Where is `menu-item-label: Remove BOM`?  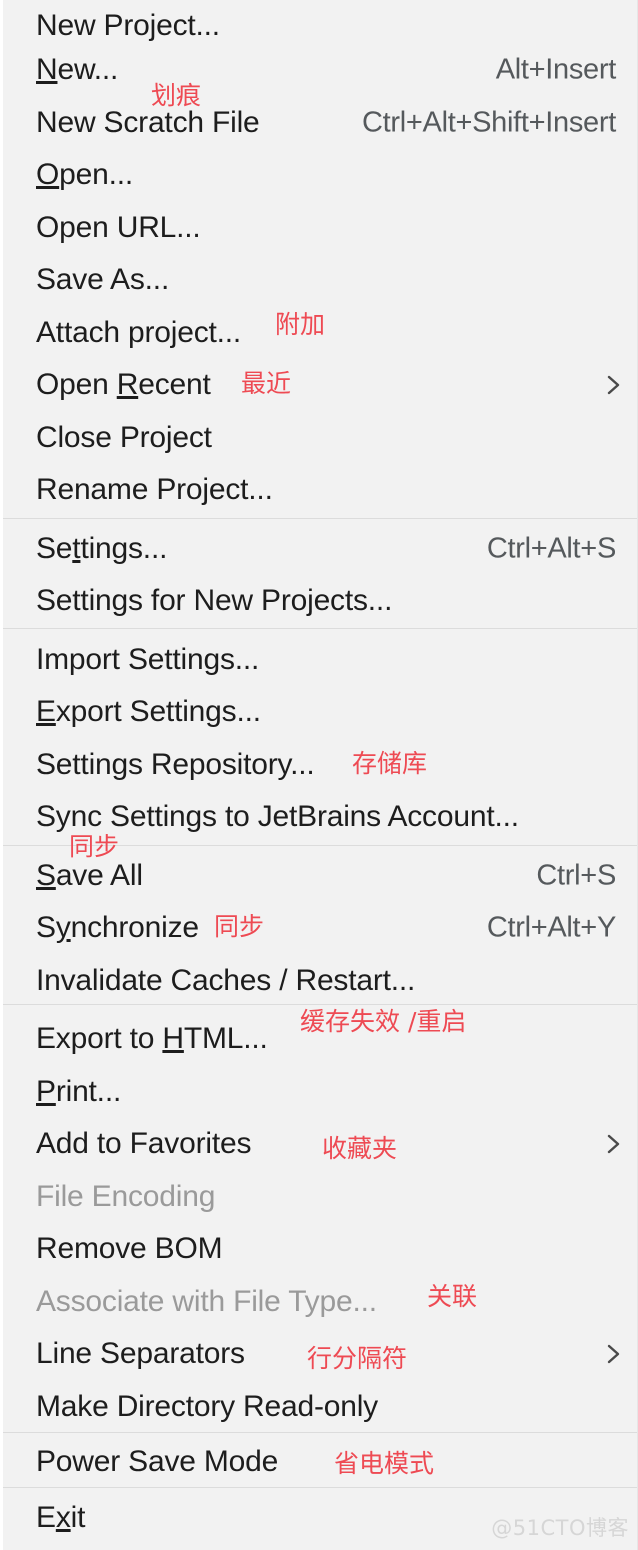
menu-item-label: Remove BOM is located at coordinates (129, 1248).